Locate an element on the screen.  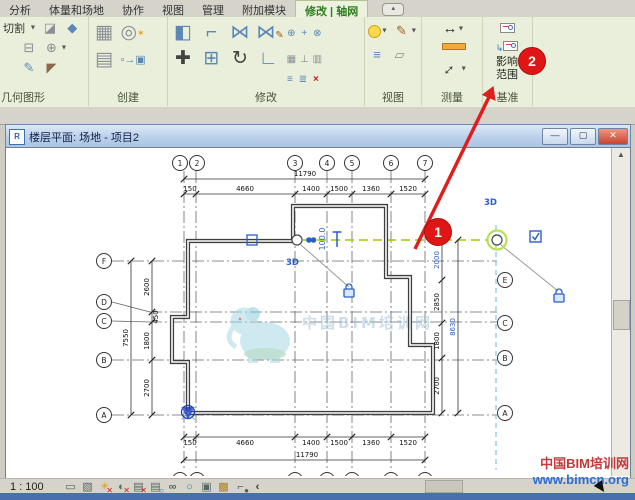
watermark-line1: 中国BIM培训网 is located at coordinates (584, 463).